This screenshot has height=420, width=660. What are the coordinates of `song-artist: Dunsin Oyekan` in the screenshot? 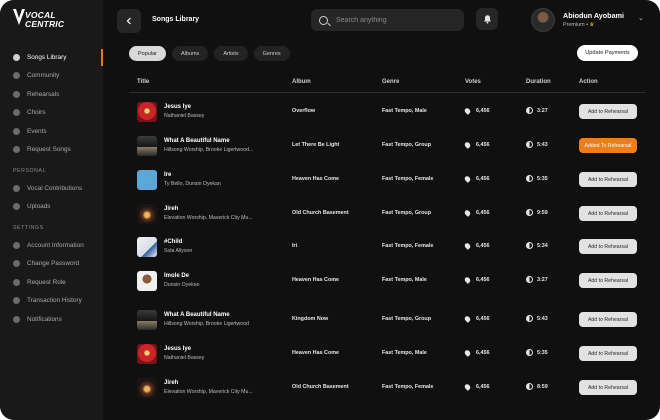 It's located at (182, 285).